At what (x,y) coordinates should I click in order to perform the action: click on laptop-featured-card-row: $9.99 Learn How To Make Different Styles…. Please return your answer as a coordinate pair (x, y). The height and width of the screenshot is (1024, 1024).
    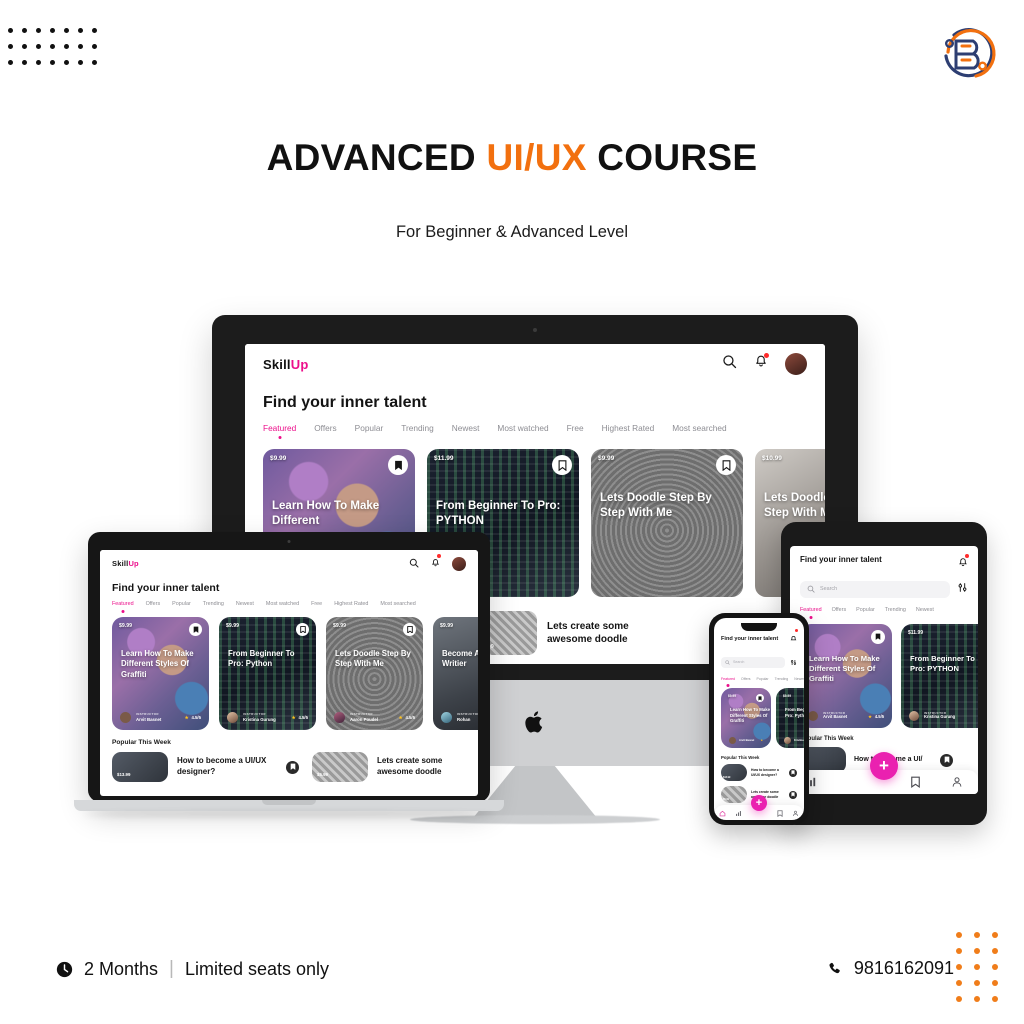
    Looking at the image, I should click on (289, 668).